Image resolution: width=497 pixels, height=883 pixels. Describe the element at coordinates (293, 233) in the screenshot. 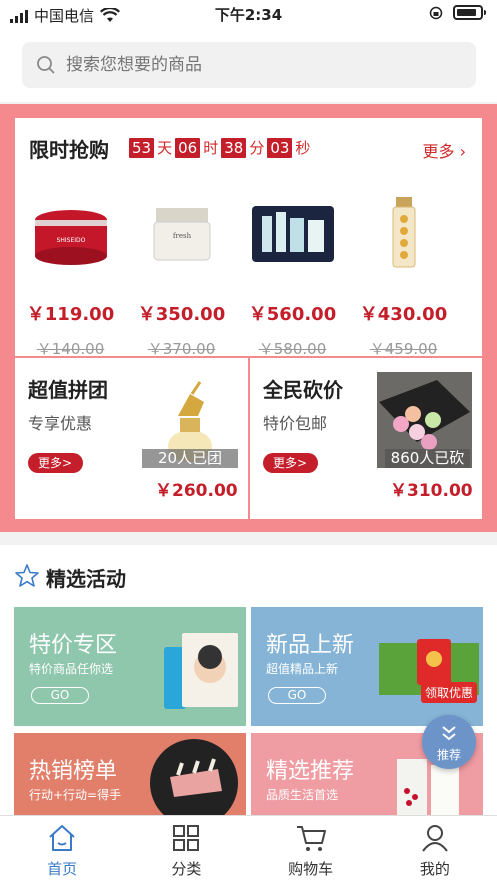

I see `product-image-gift-box` at that location.